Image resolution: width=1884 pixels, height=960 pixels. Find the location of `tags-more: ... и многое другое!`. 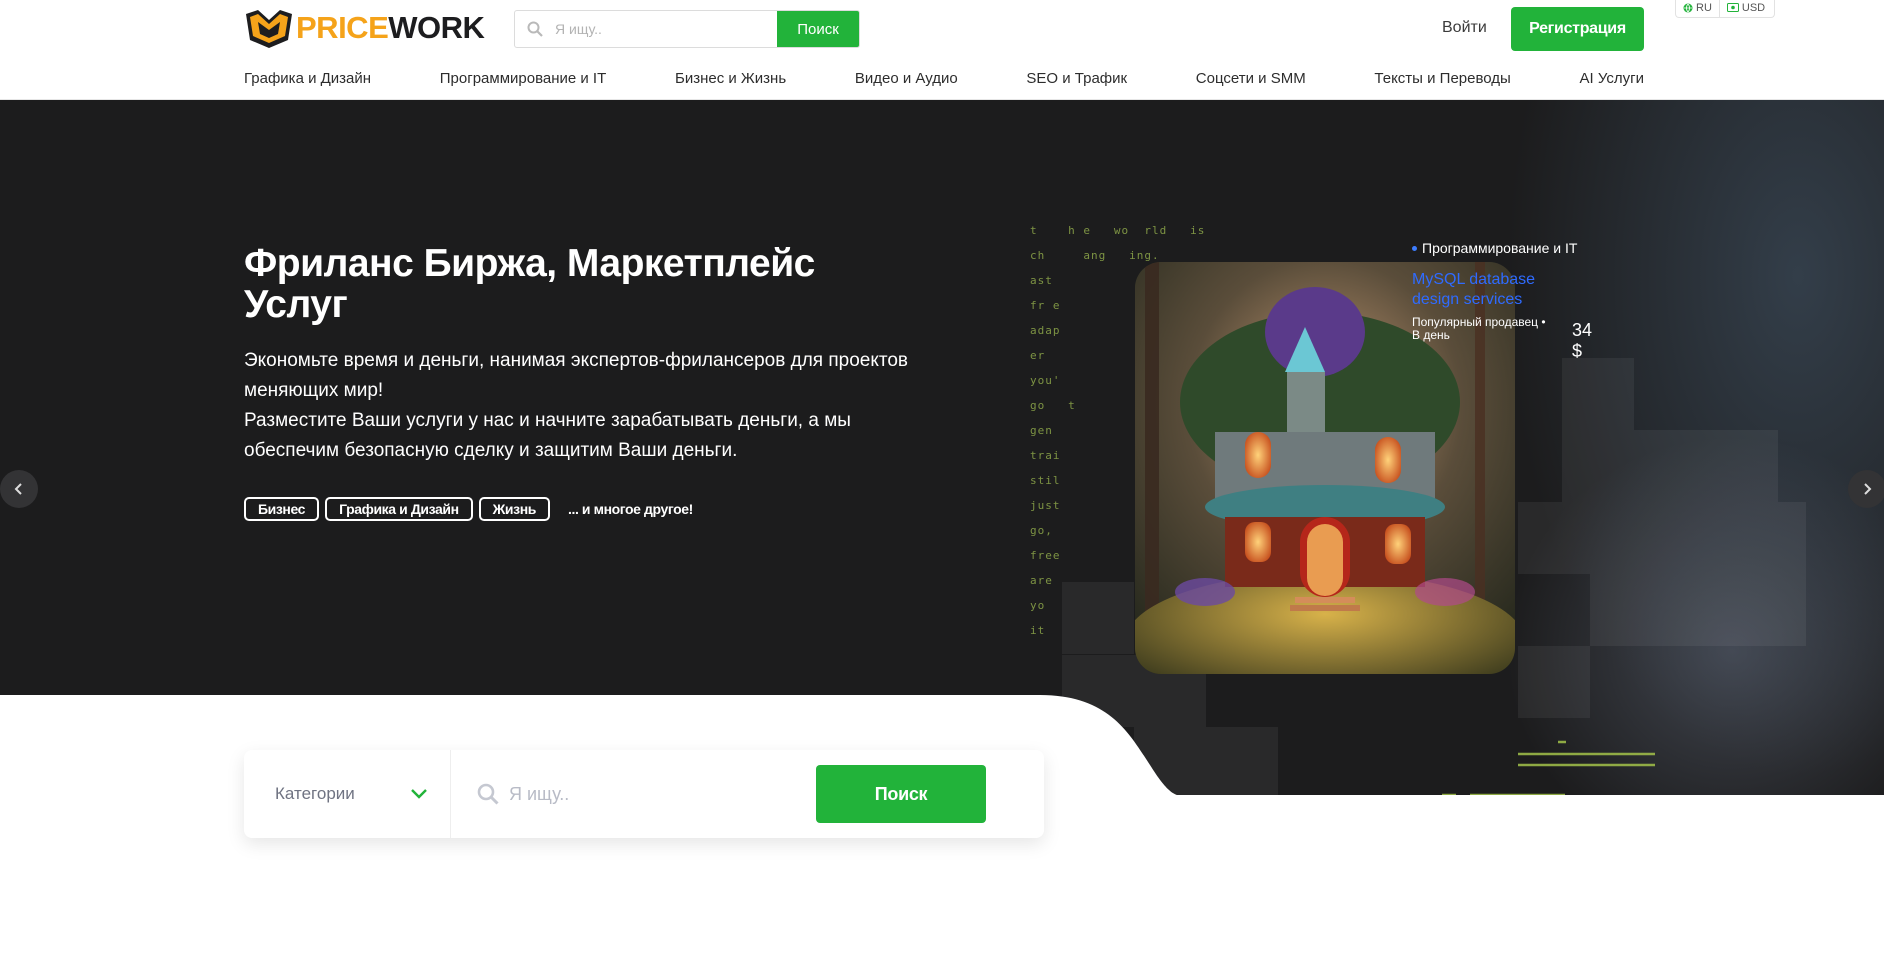

tags-more: ... и многое другое! is located at coordinates (630, 509).